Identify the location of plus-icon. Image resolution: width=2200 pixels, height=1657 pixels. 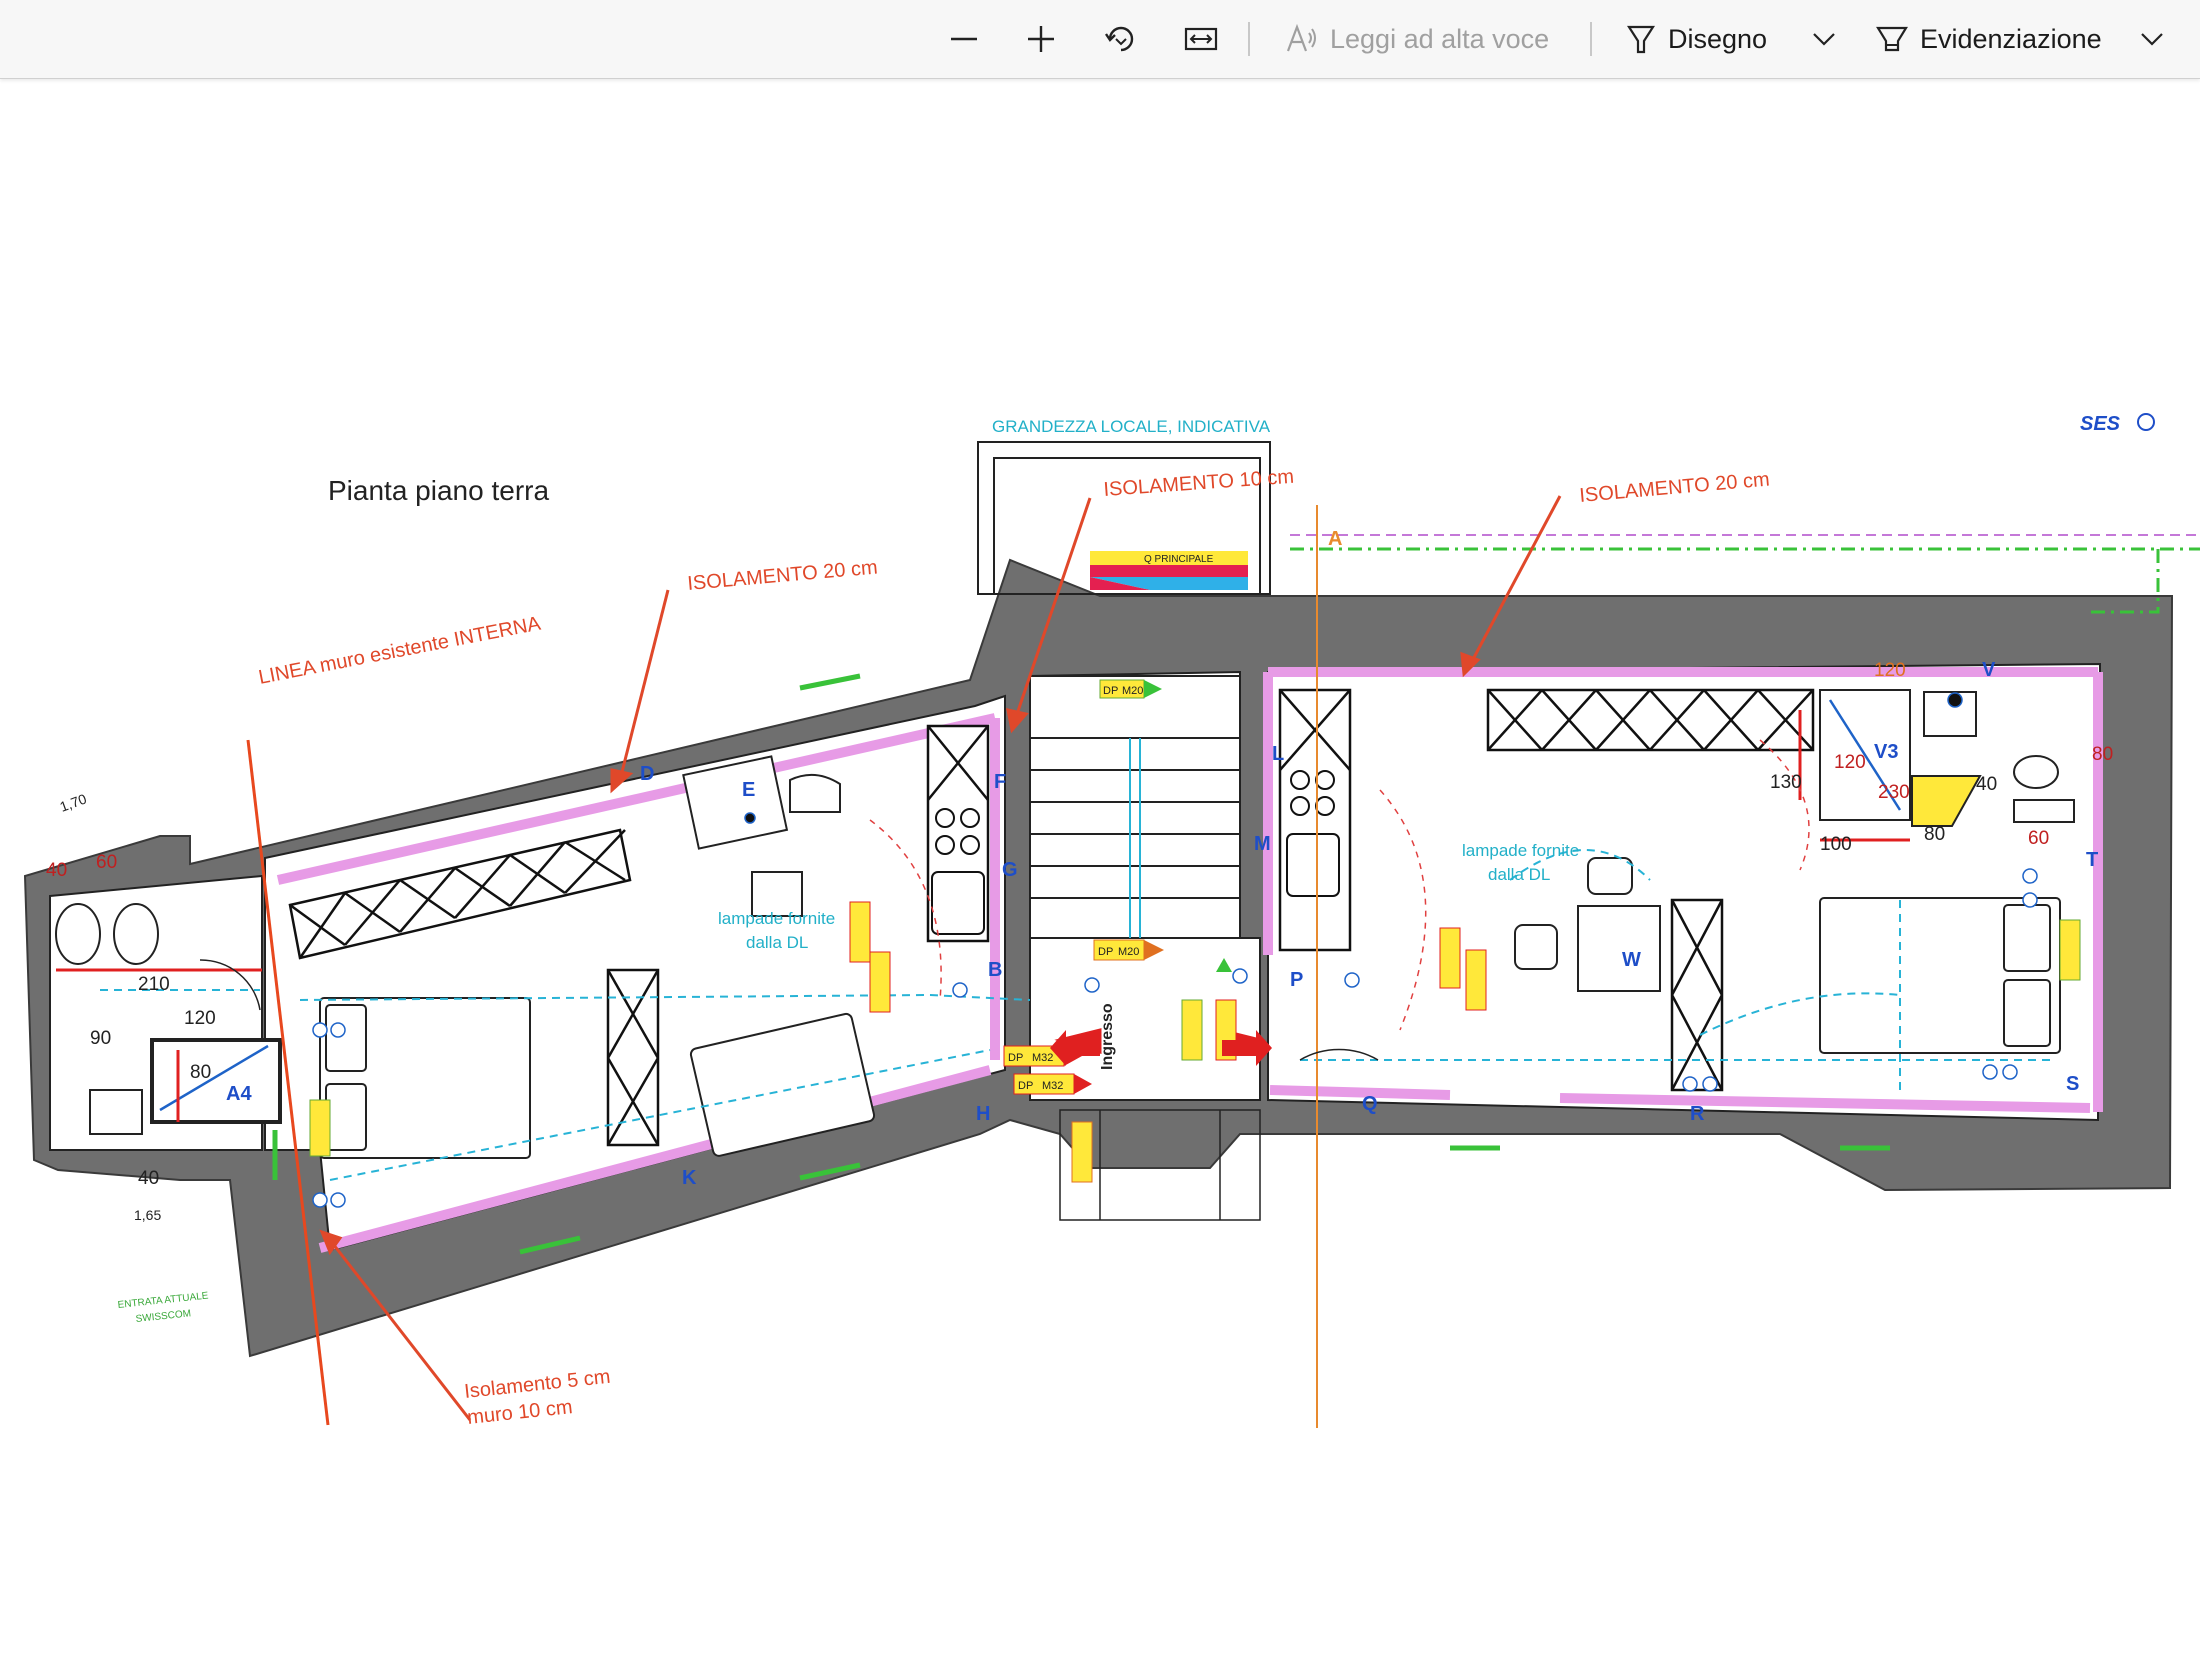
(1041, 39).